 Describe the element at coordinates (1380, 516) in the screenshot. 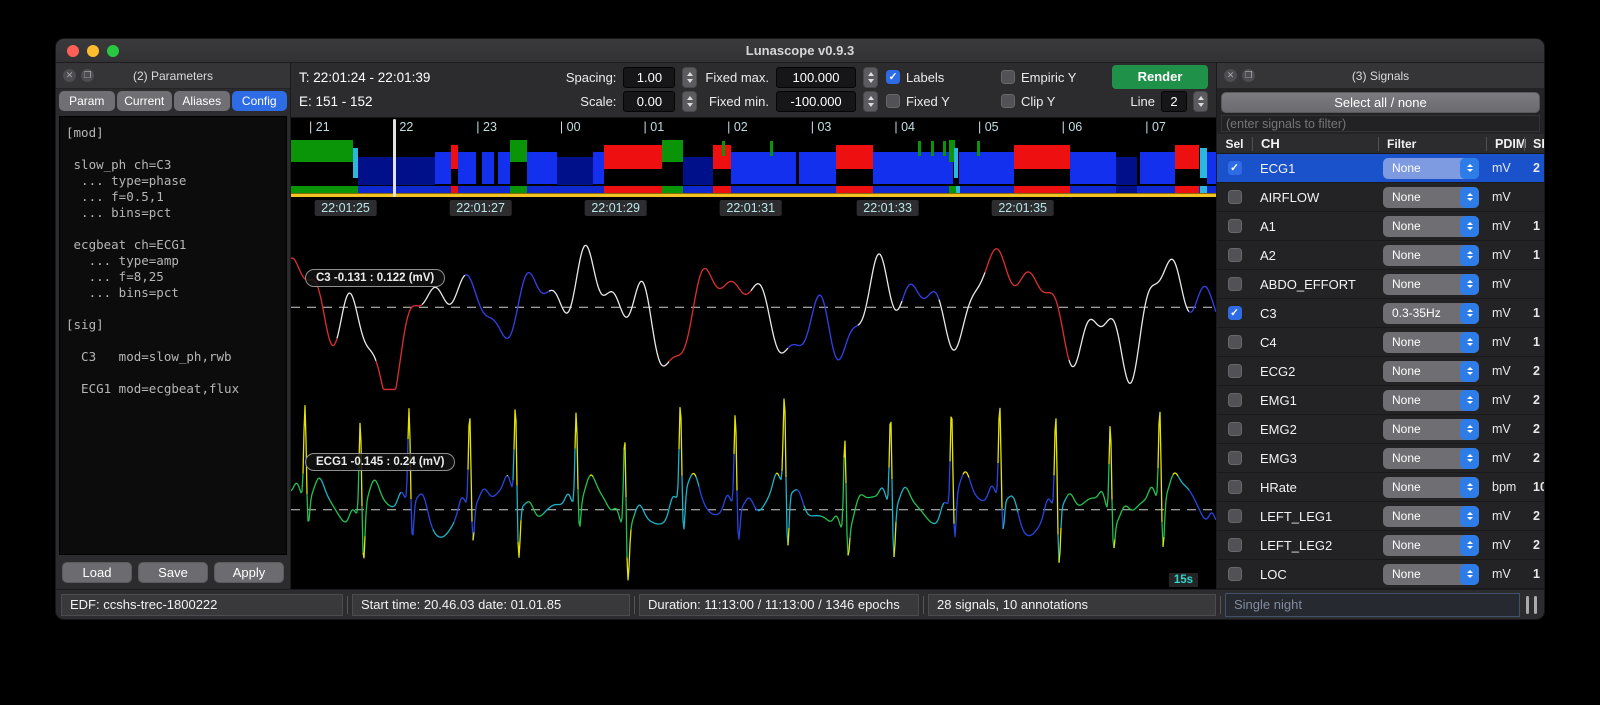

I see `signal-row-left_leg1: LEFT_LEG1 None mV 2` at that location.